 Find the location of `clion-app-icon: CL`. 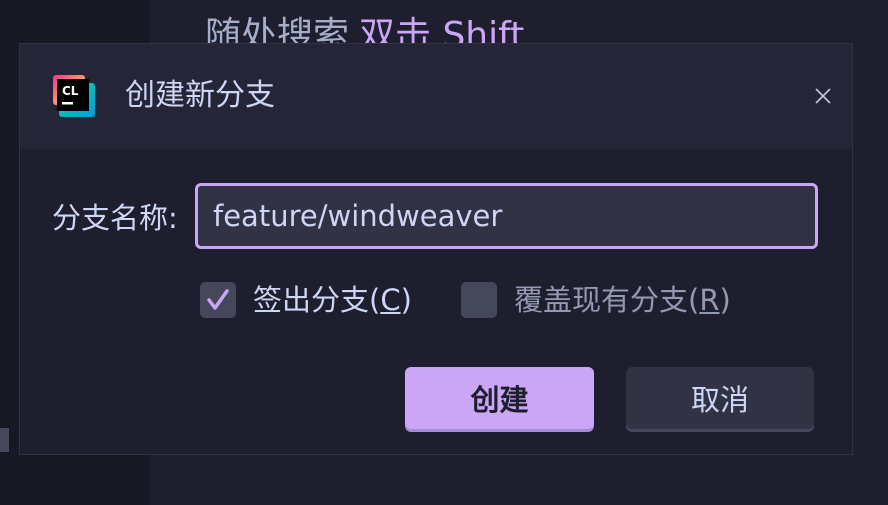

clion-app-icon: CL is located at coordinates (74, 96).